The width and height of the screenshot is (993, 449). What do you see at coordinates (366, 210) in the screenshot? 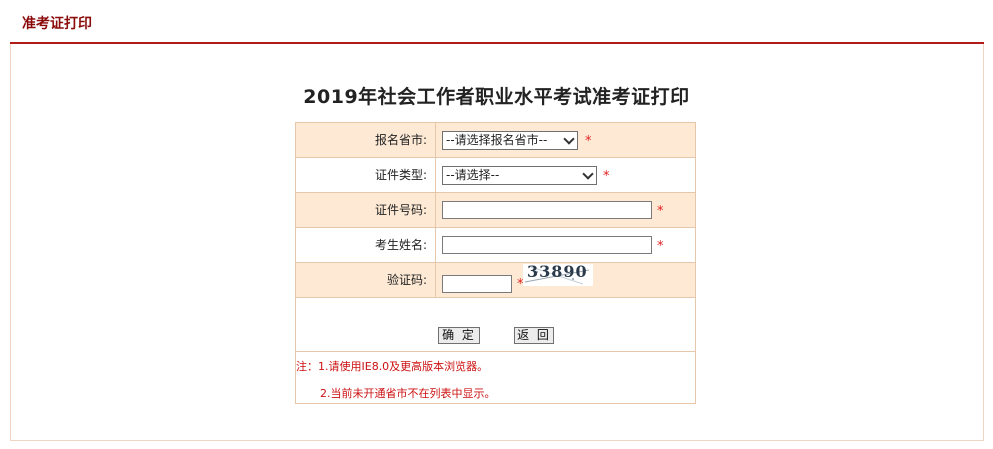
I see `id-number-label: 证件号码:` at bounding box center [366, 210].